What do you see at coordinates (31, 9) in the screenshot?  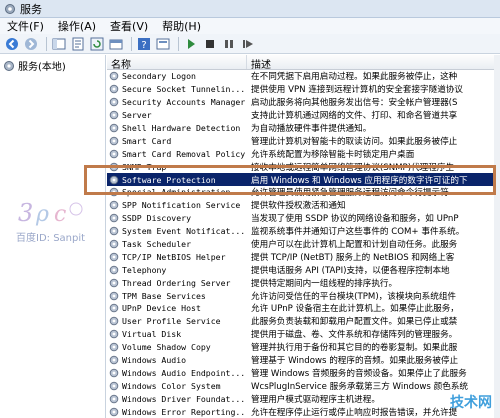 I see `window-title: 服务` at bounding box center [31, 9].